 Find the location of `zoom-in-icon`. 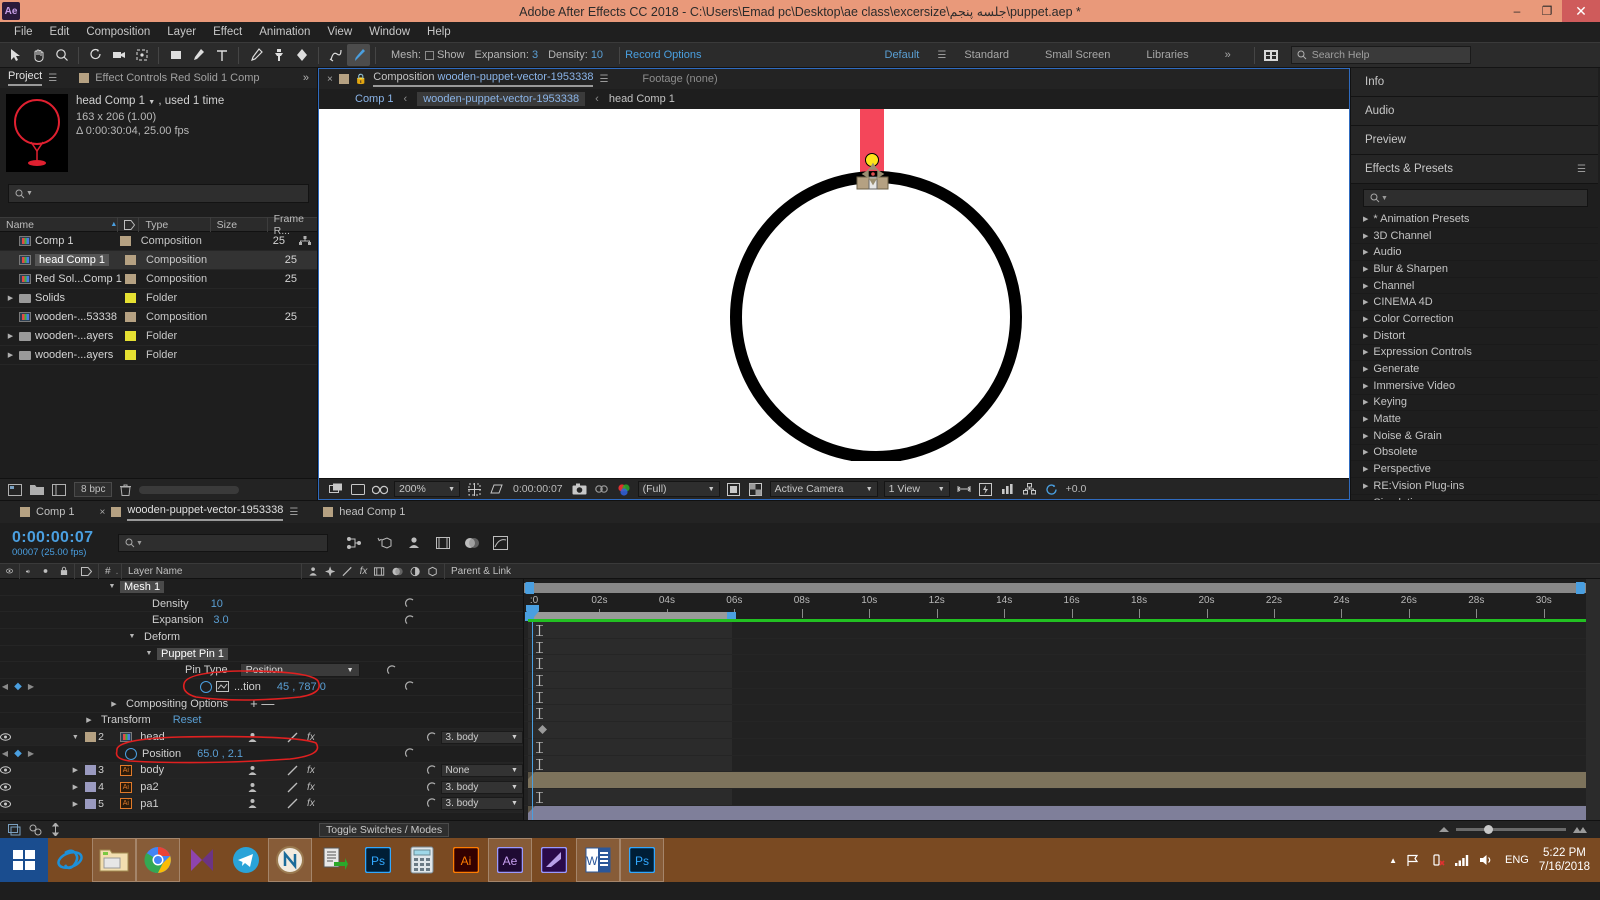

zoom-in-icon is located at coordinates (1580, 830).